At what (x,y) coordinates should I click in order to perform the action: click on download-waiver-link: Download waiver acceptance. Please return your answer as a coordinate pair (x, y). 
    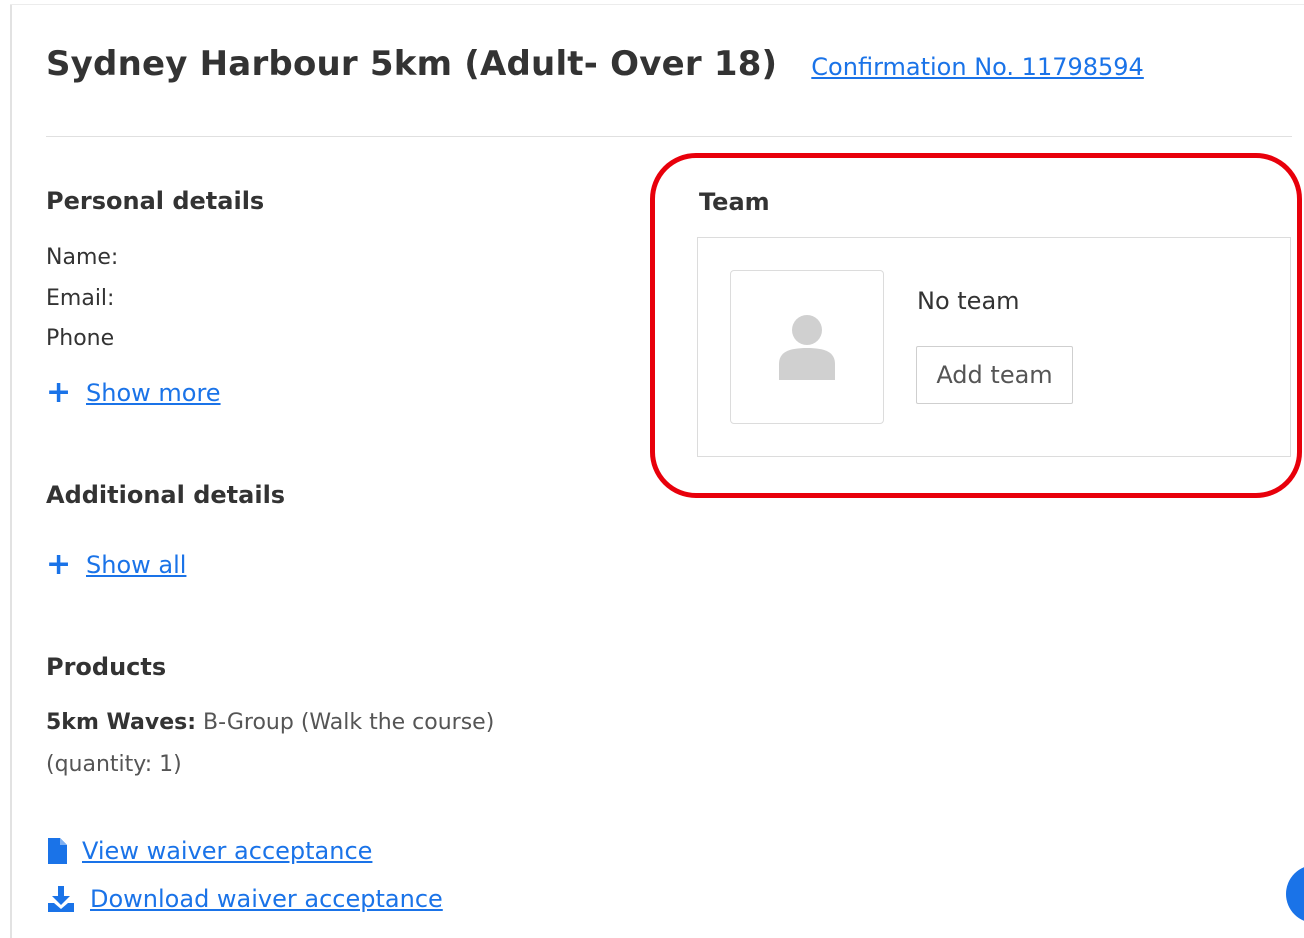
    Looking at the image, I should click on (244, 899).